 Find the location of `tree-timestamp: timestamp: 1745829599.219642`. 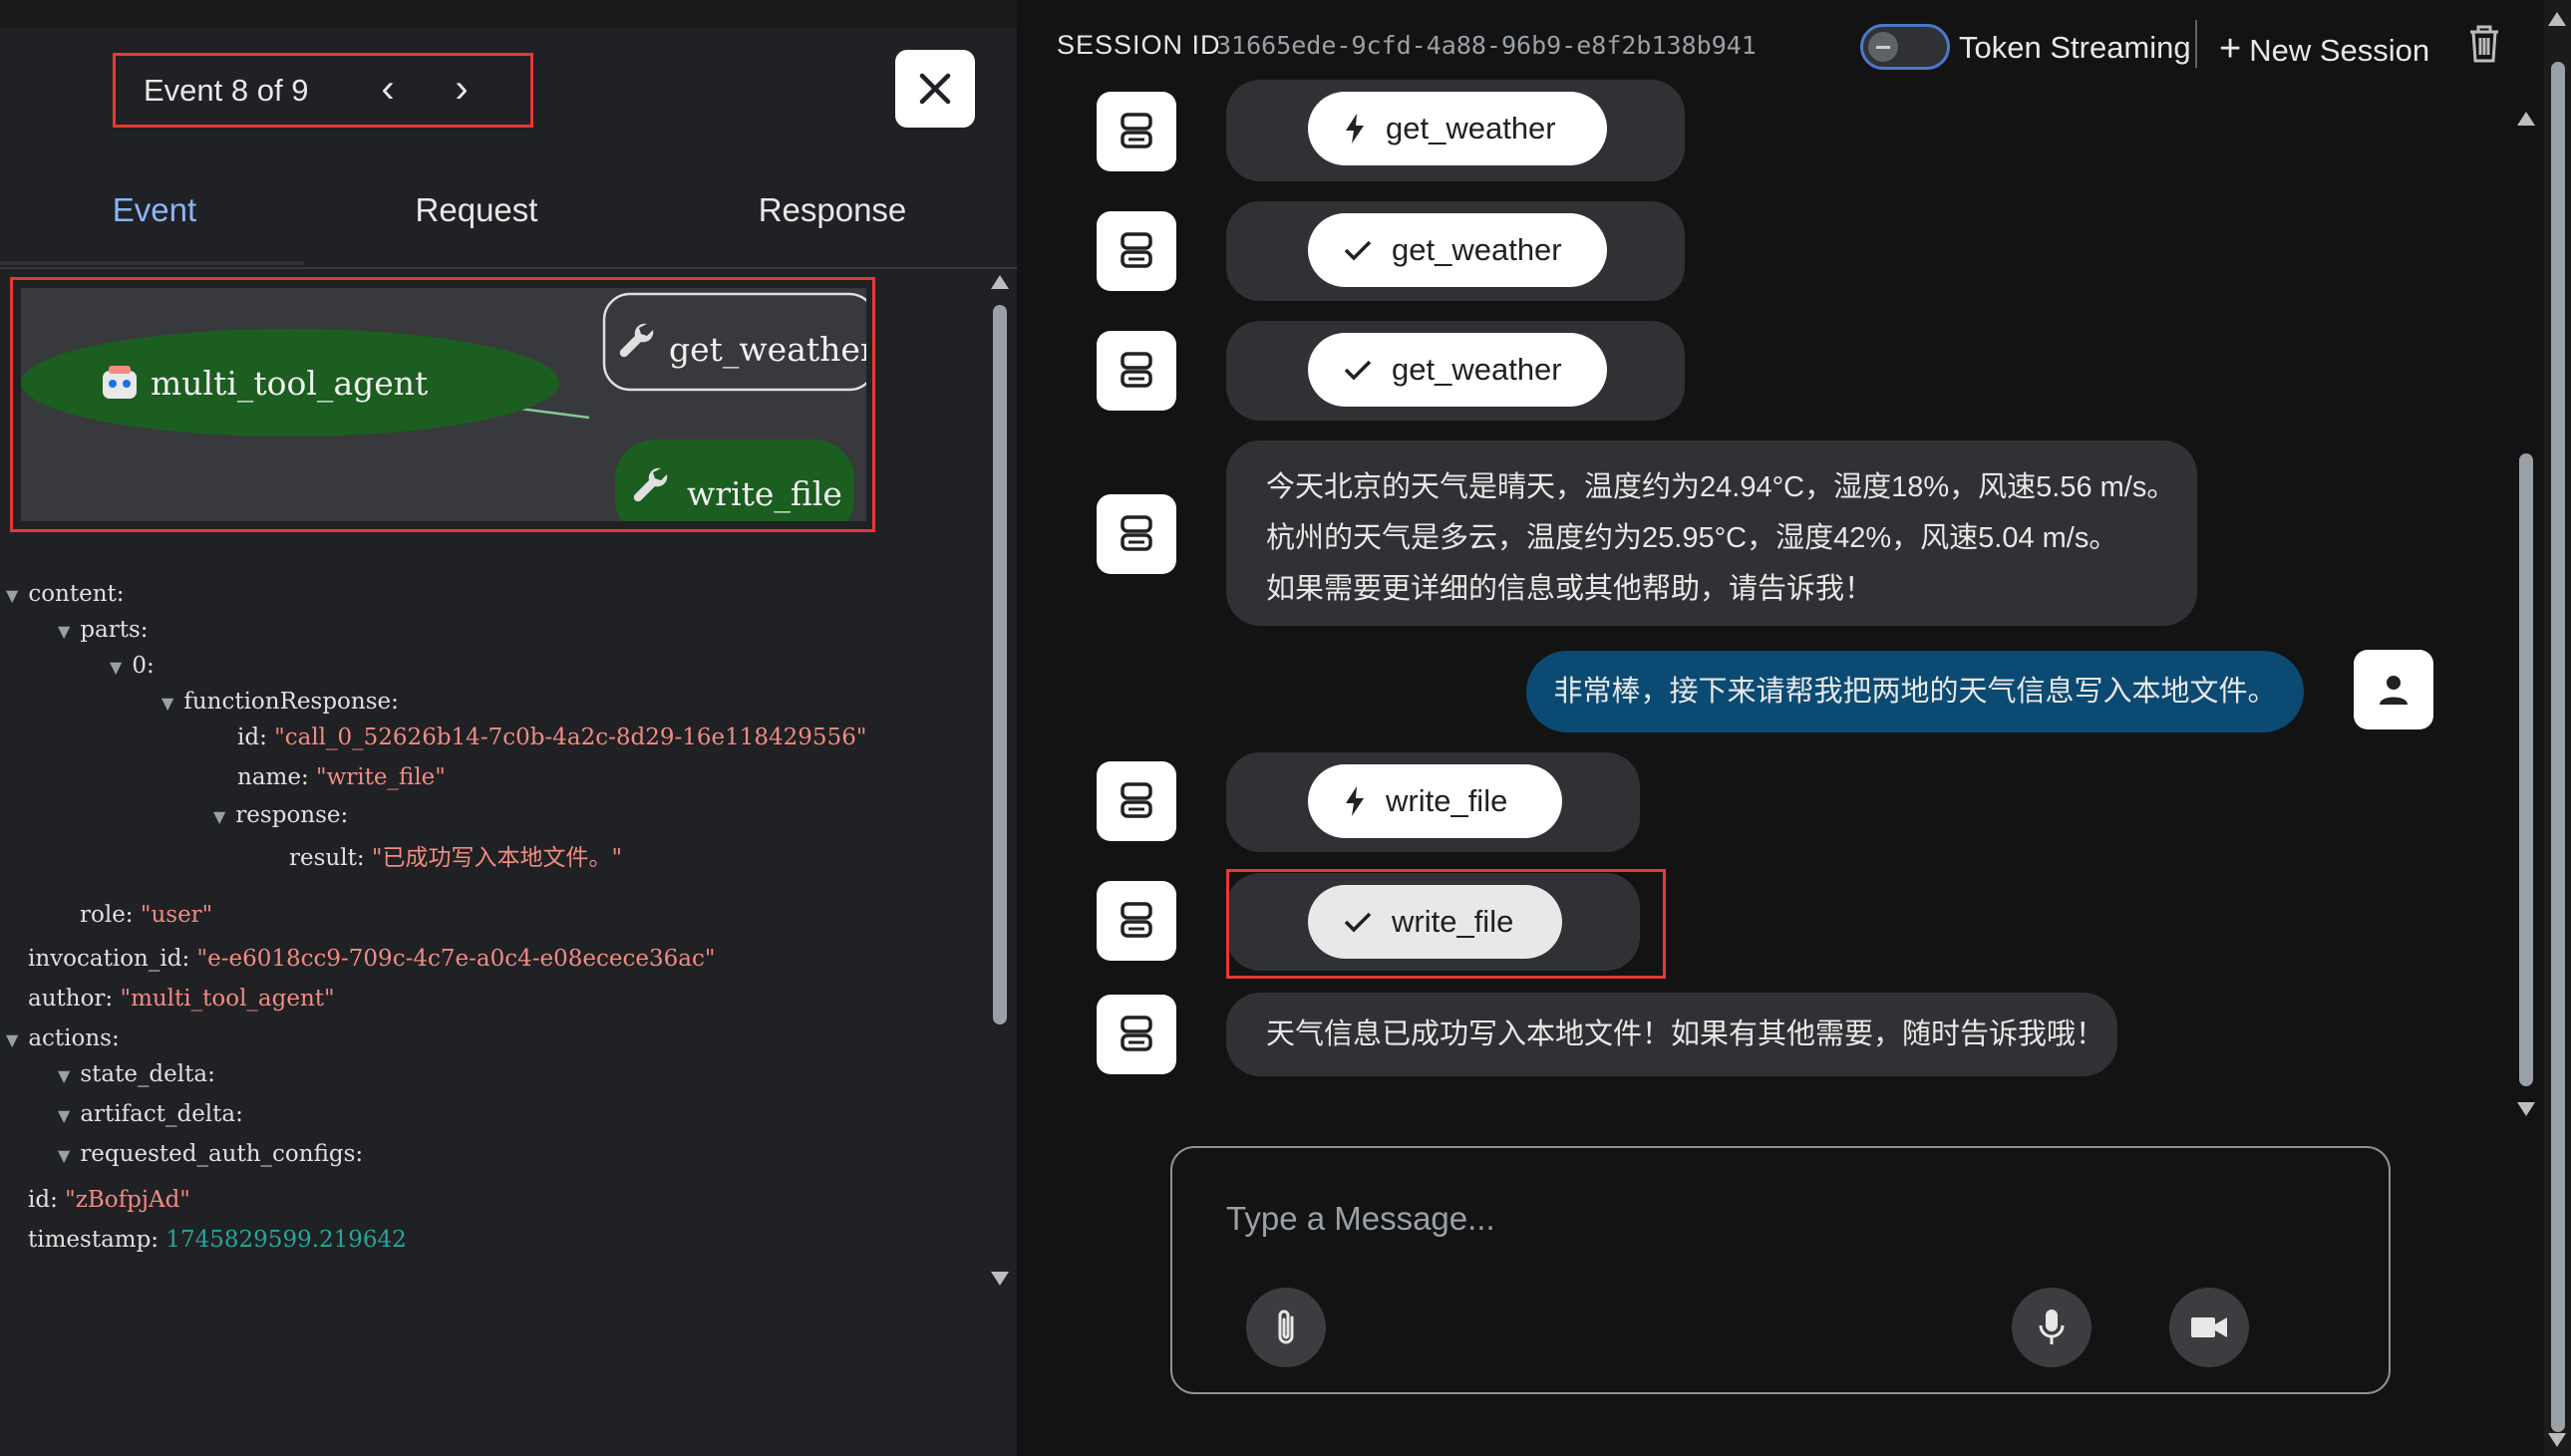

tree-timestamp: timestamp: 1745829599.219642 is located at coordinates (217, 1240).